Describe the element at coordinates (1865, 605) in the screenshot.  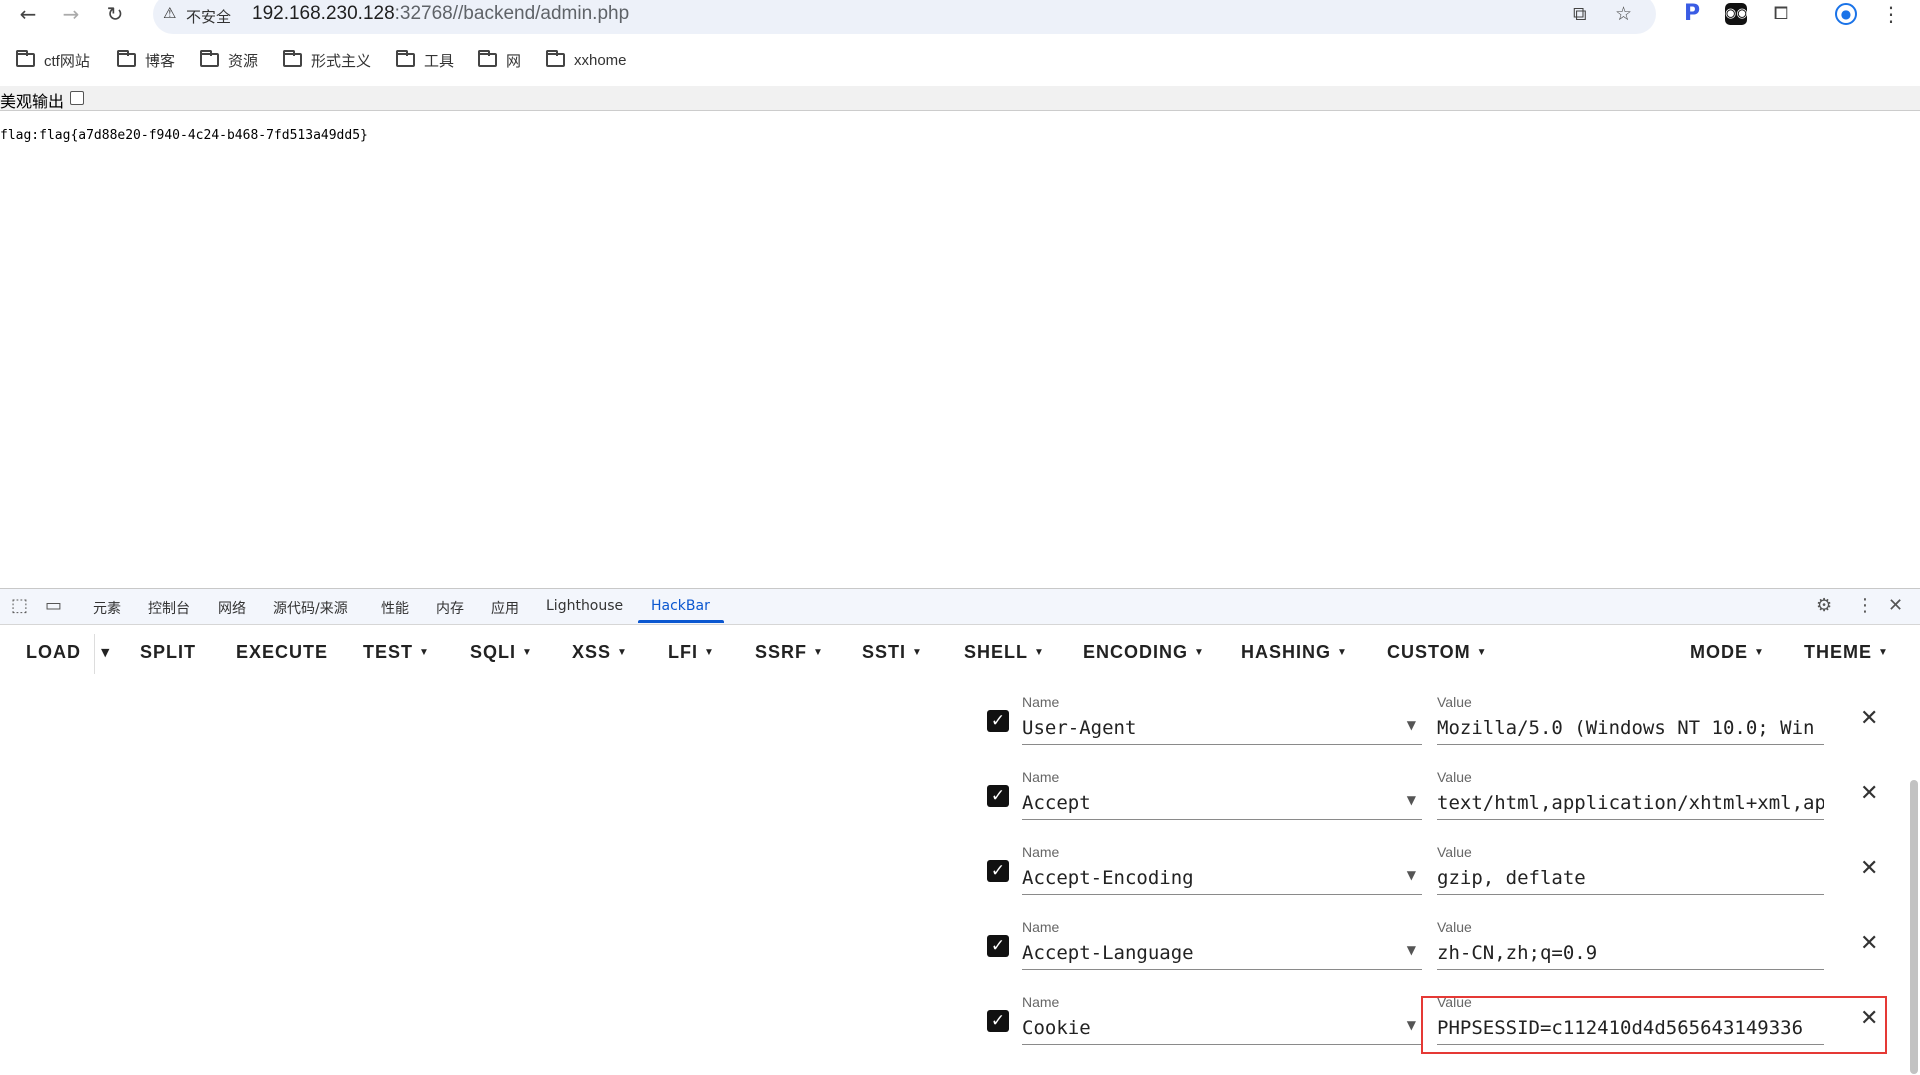
I see `devtools-menu-icon: ⋮` at that location.